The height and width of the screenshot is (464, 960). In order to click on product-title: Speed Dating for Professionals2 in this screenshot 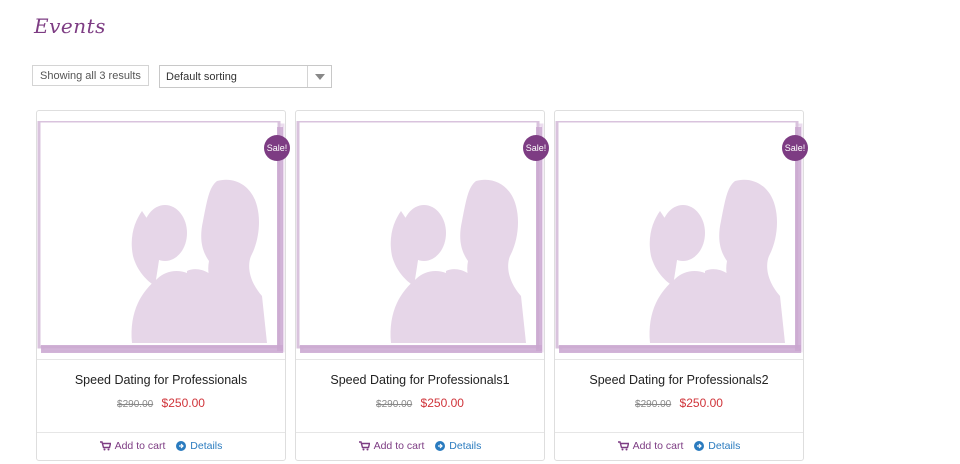, I will do `click(679, 380)`.